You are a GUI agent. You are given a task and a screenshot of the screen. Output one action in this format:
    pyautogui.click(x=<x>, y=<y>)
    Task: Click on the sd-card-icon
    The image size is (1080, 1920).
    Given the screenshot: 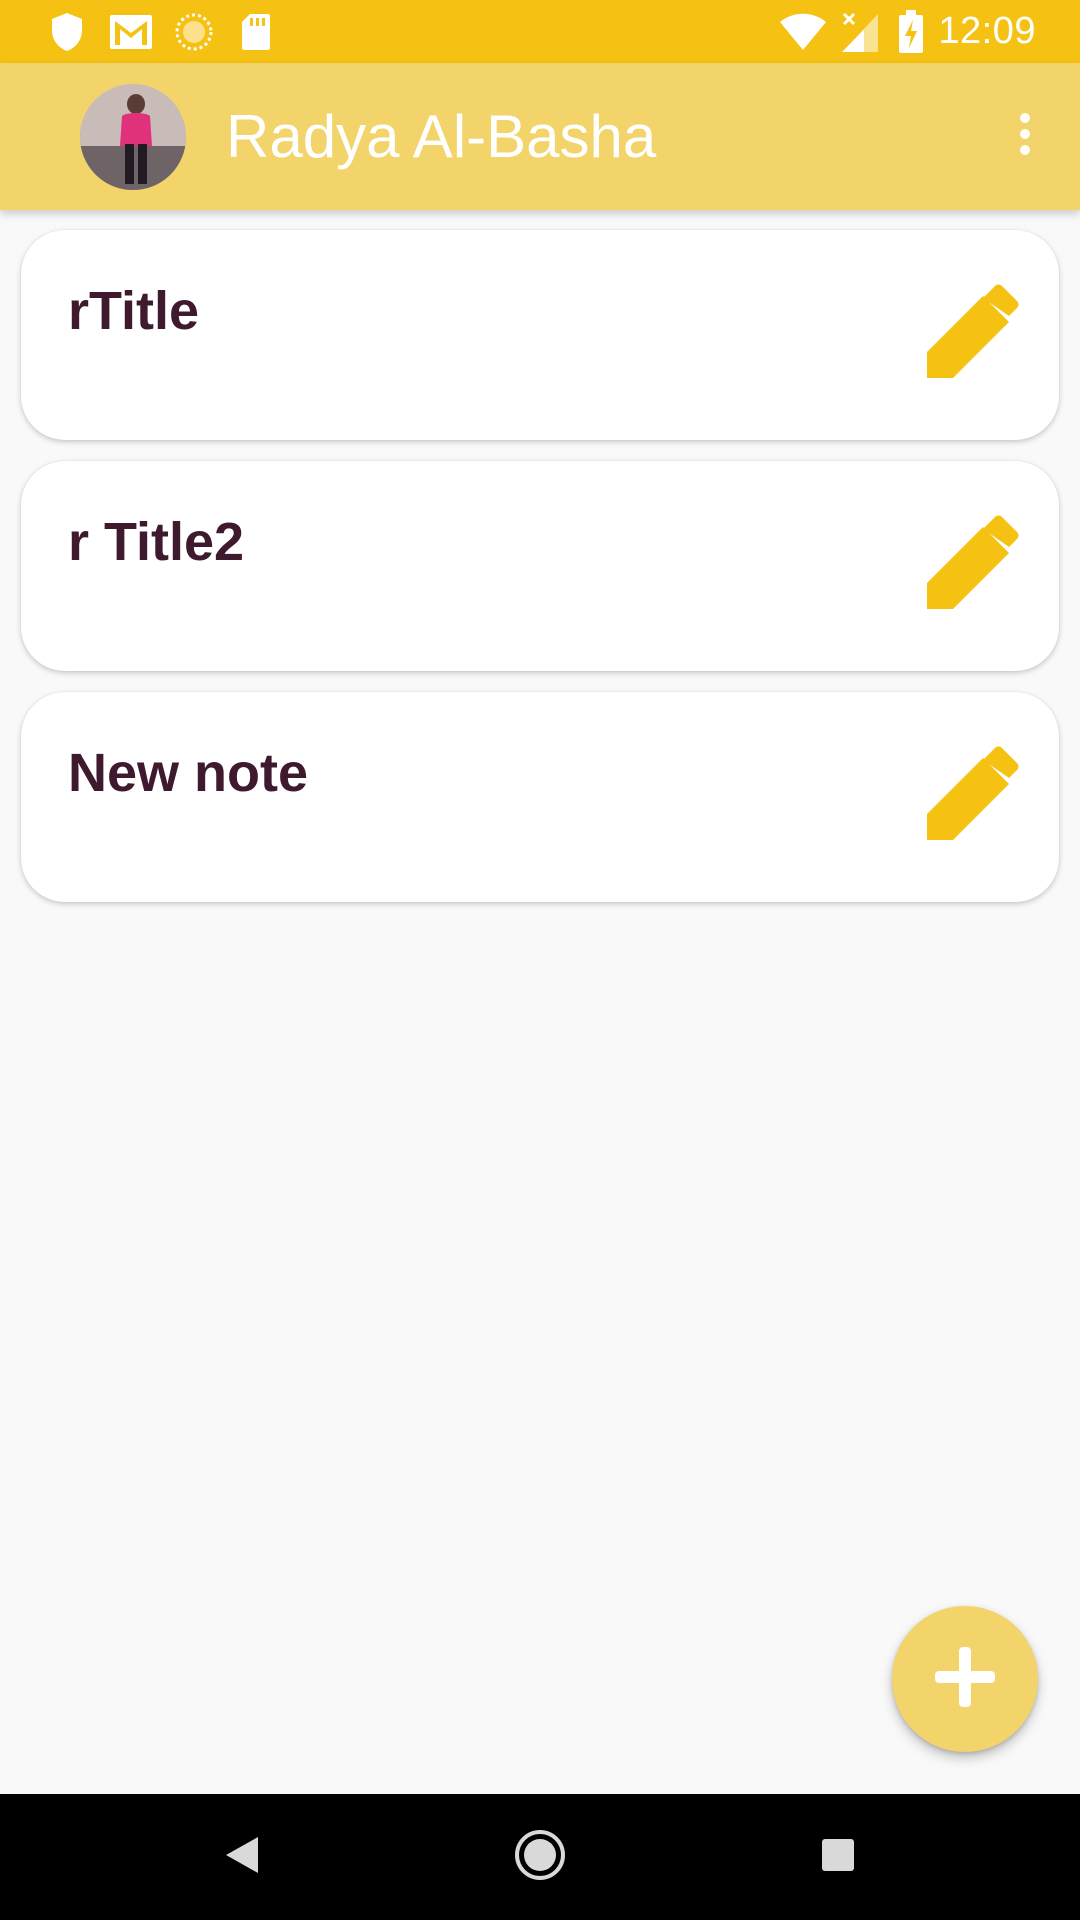 What is the action you would take?
    pyautogui.click(x=256, y=31)
    